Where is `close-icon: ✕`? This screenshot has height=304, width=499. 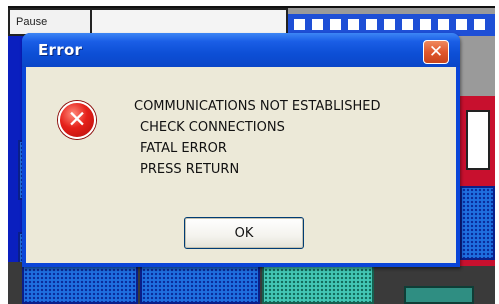
close-icon: ✕ is located at coordinates (436, 52).